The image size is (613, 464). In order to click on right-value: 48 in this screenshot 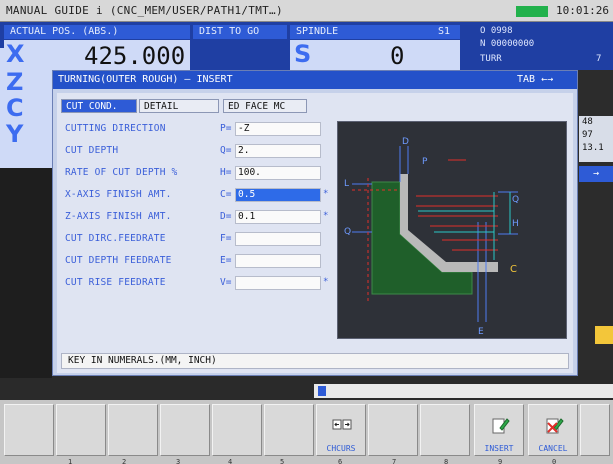, I will do `click(587, 122)`.